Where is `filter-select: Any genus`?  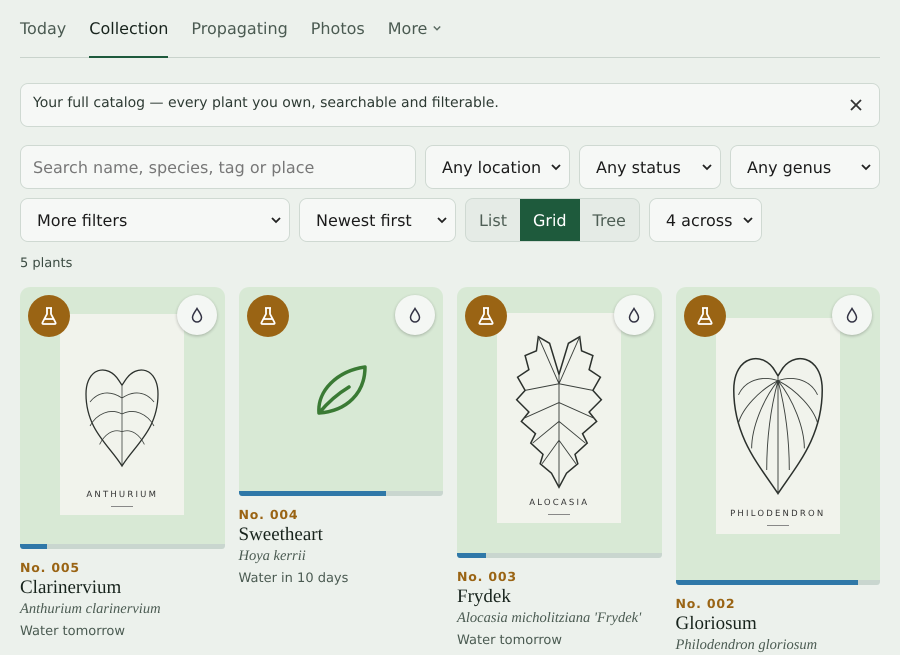 filter-select: Any genus is located at coordinates (805, 167).